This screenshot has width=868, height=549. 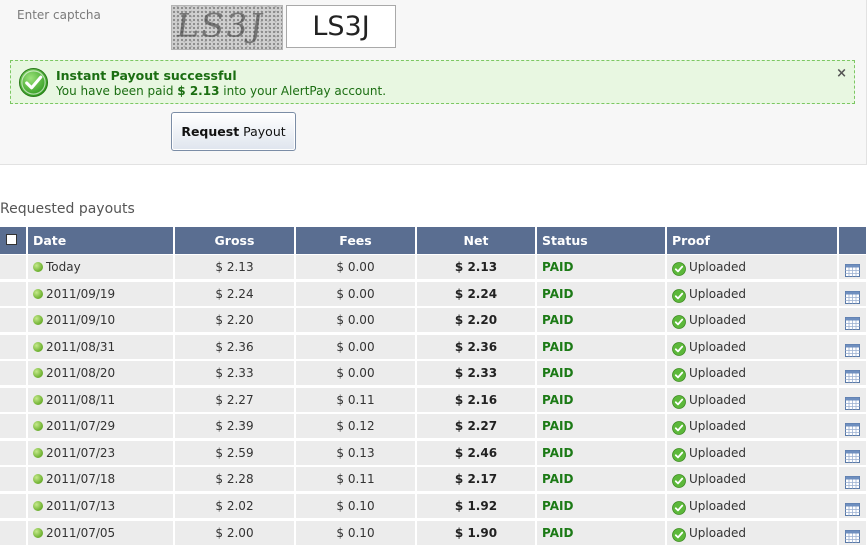 I want to click on request-payout-button-bold: Request, so click(x=210, y=131).